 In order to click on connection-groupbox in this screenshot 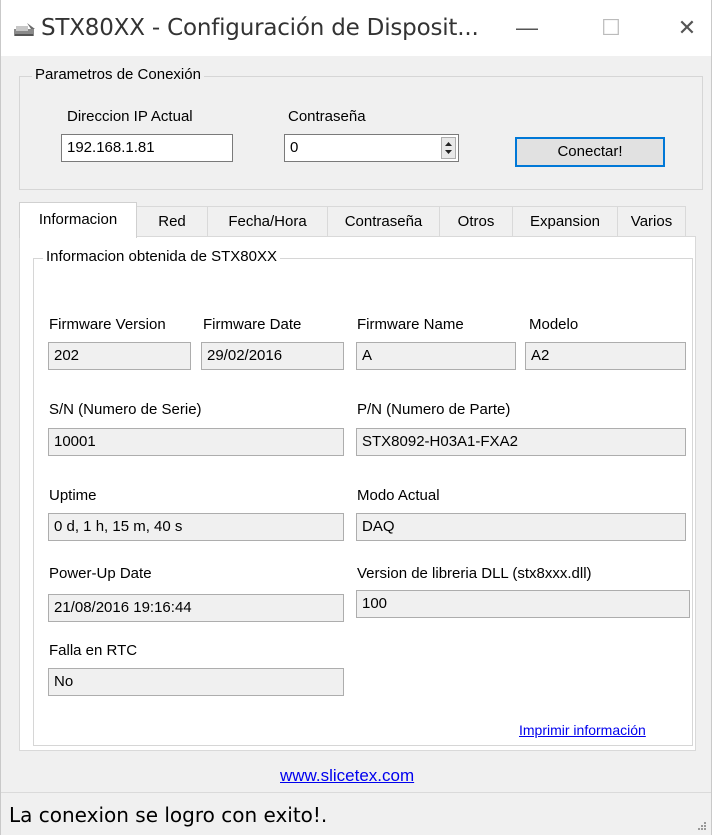, I will do `click(361, 133)`.